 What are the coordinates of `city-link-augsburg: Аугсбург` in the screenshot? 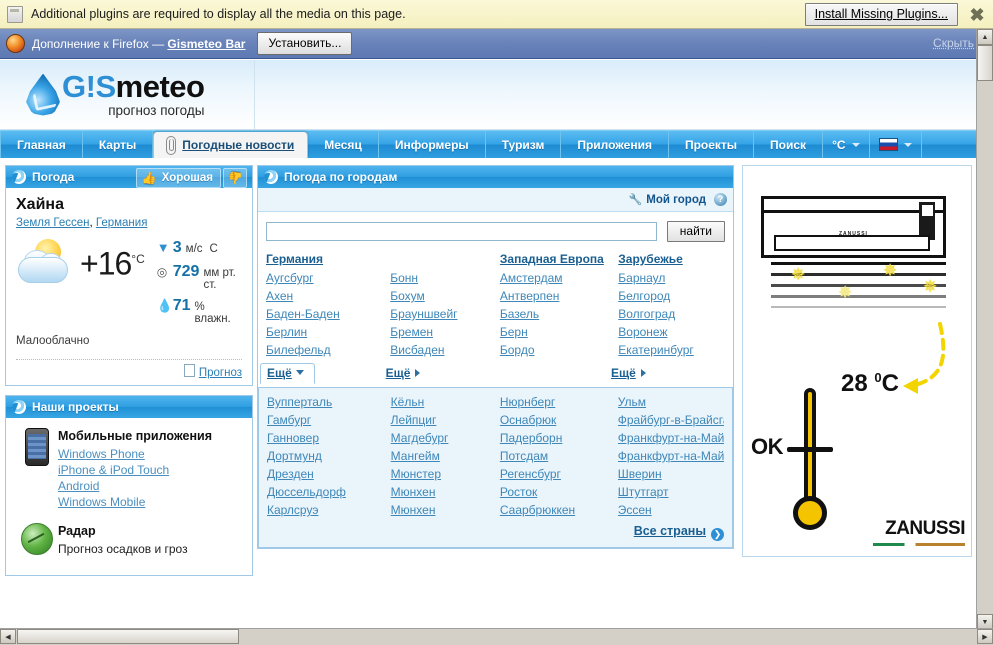 It's located at (290, 278).